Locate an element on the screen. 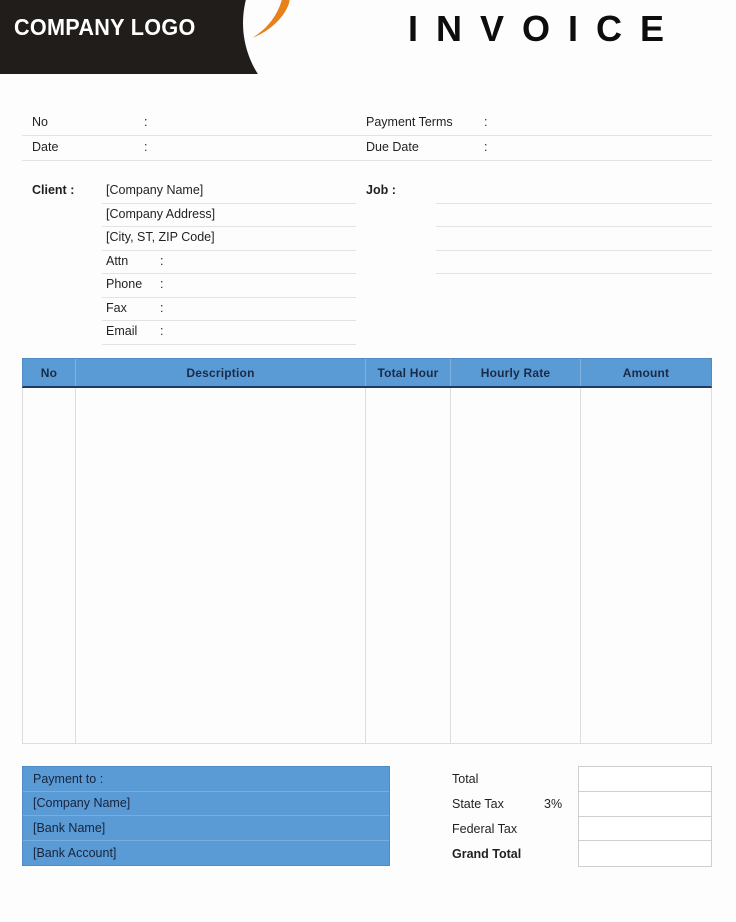 The image size is (736, 922). federal-tax-label-row: Federal Tax is located at coordinates (515, 828).